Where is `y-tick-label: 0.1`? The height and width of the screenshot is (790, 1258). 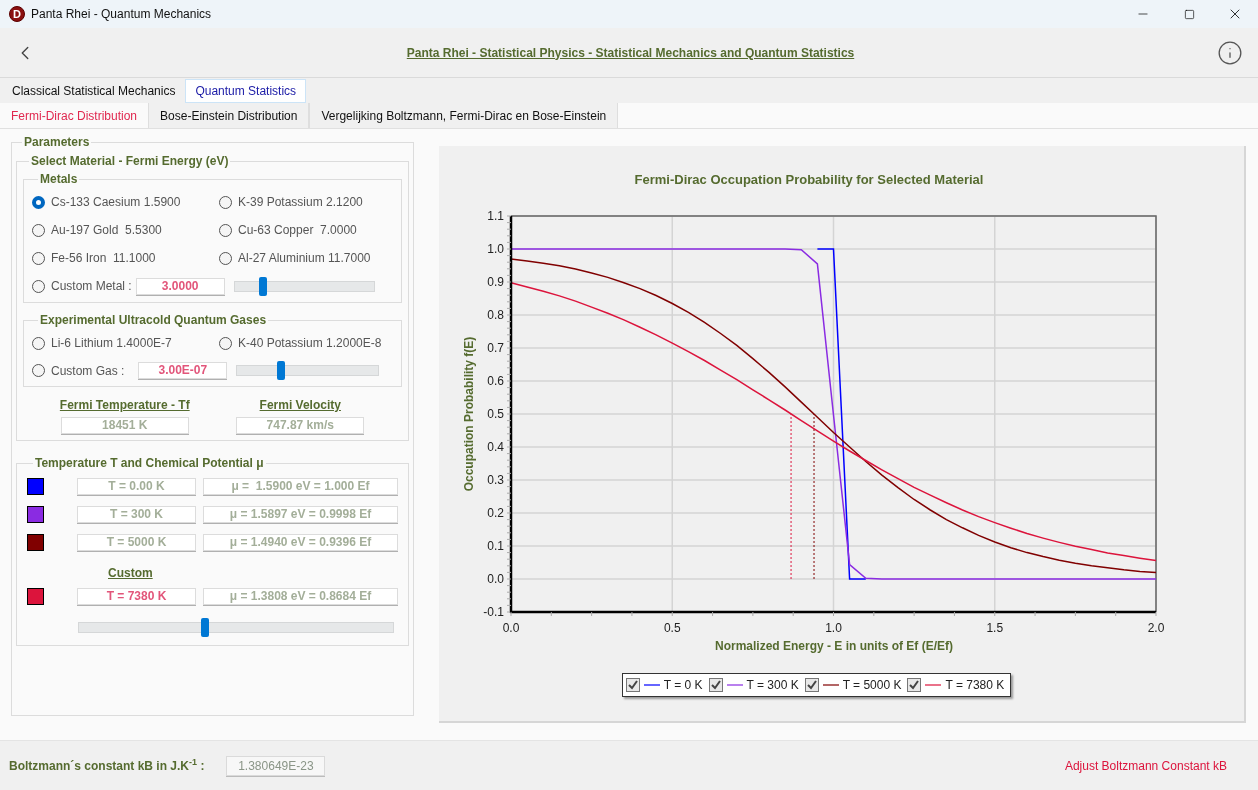 y-tick-label: 0.1 is located at coordinates (495, 546).